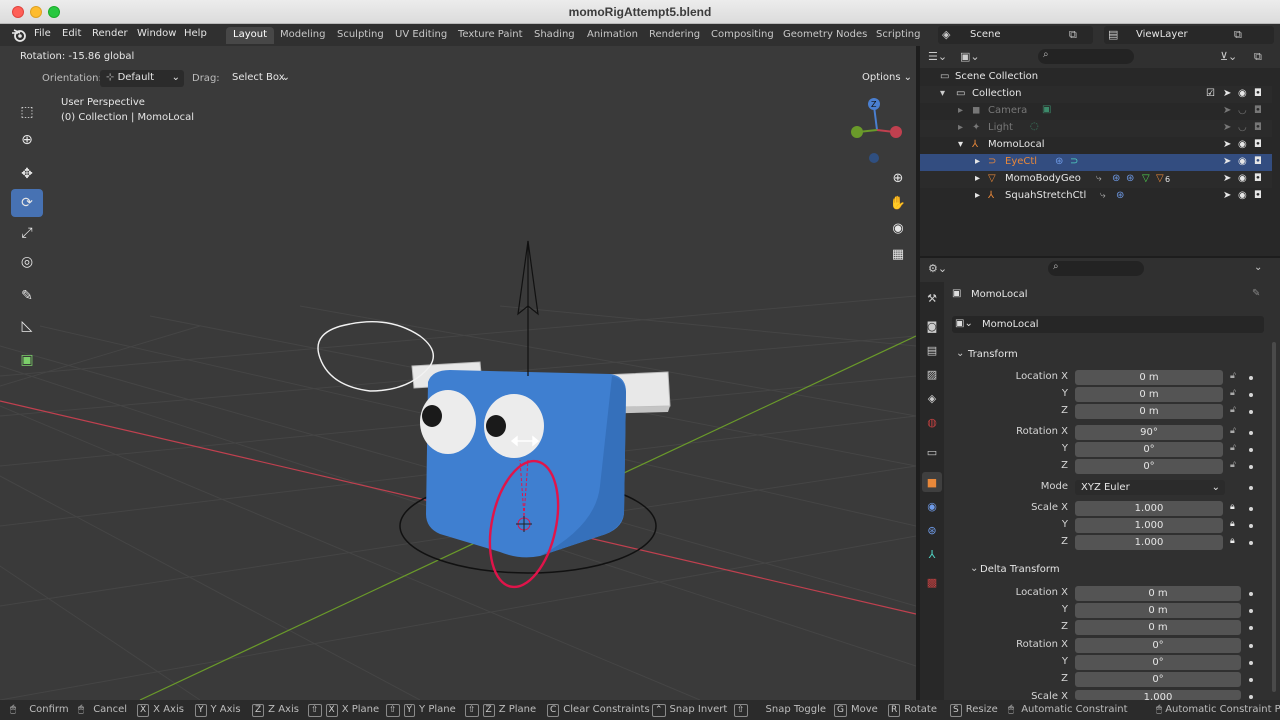 This screenshot has width=1280, height=720. What do you see at coordinates (42, 33) in the screenshot?
I see `menu-file: File` at bounding box center [42, 33].